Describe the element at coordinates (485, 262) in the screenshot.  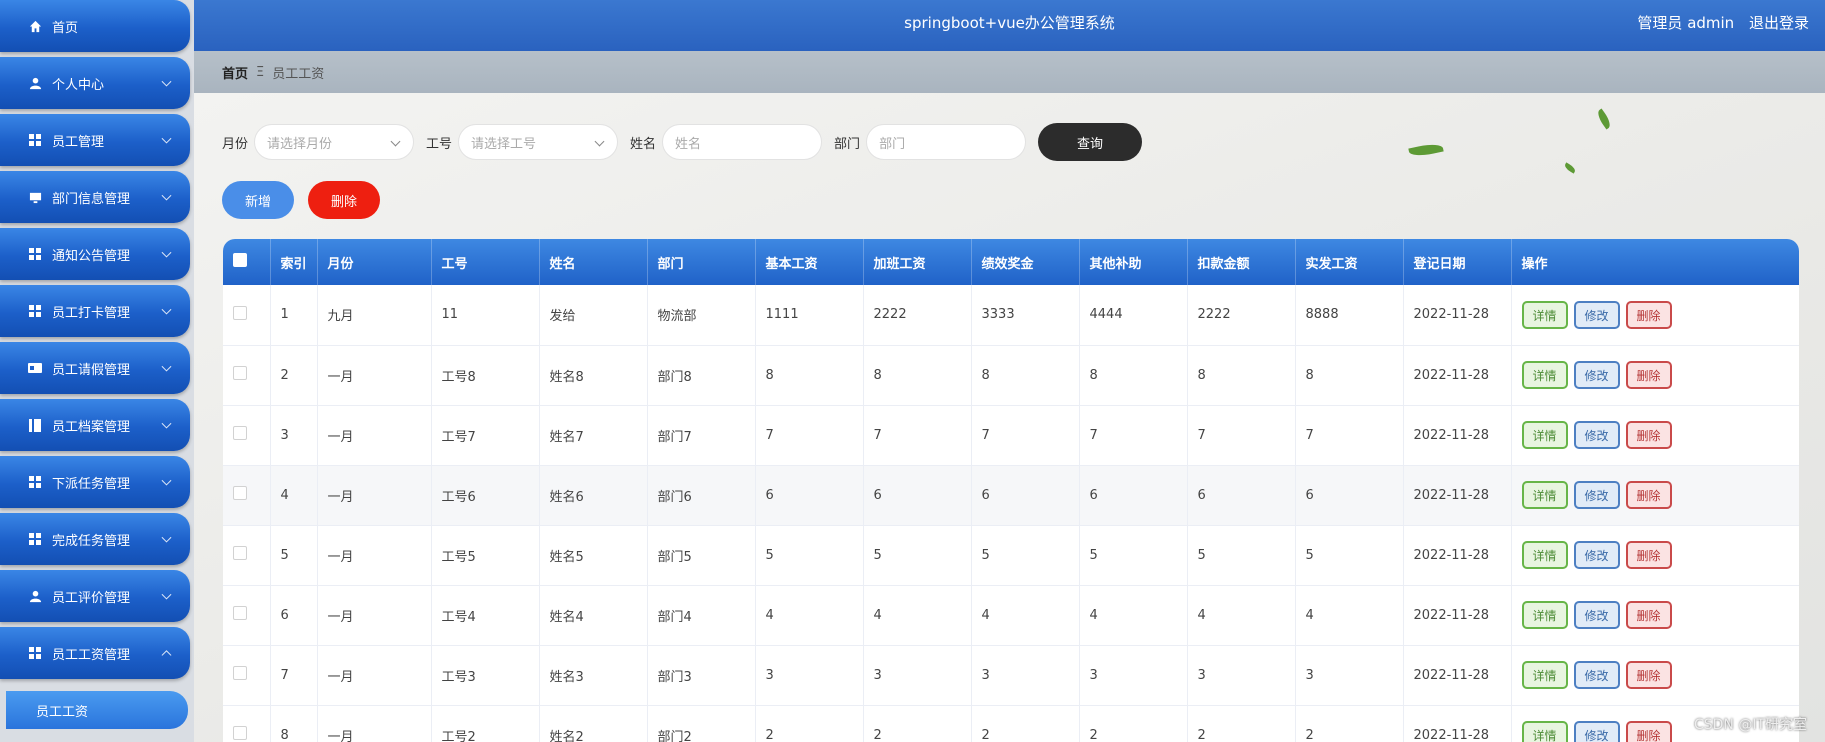
I see `column-header: 工号` at that location.